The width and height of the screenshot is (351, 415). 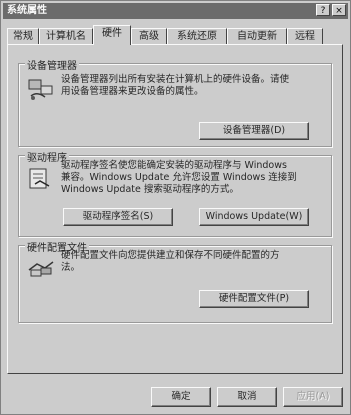 I want to click on close-button: ×, so click(x=339, y=10).